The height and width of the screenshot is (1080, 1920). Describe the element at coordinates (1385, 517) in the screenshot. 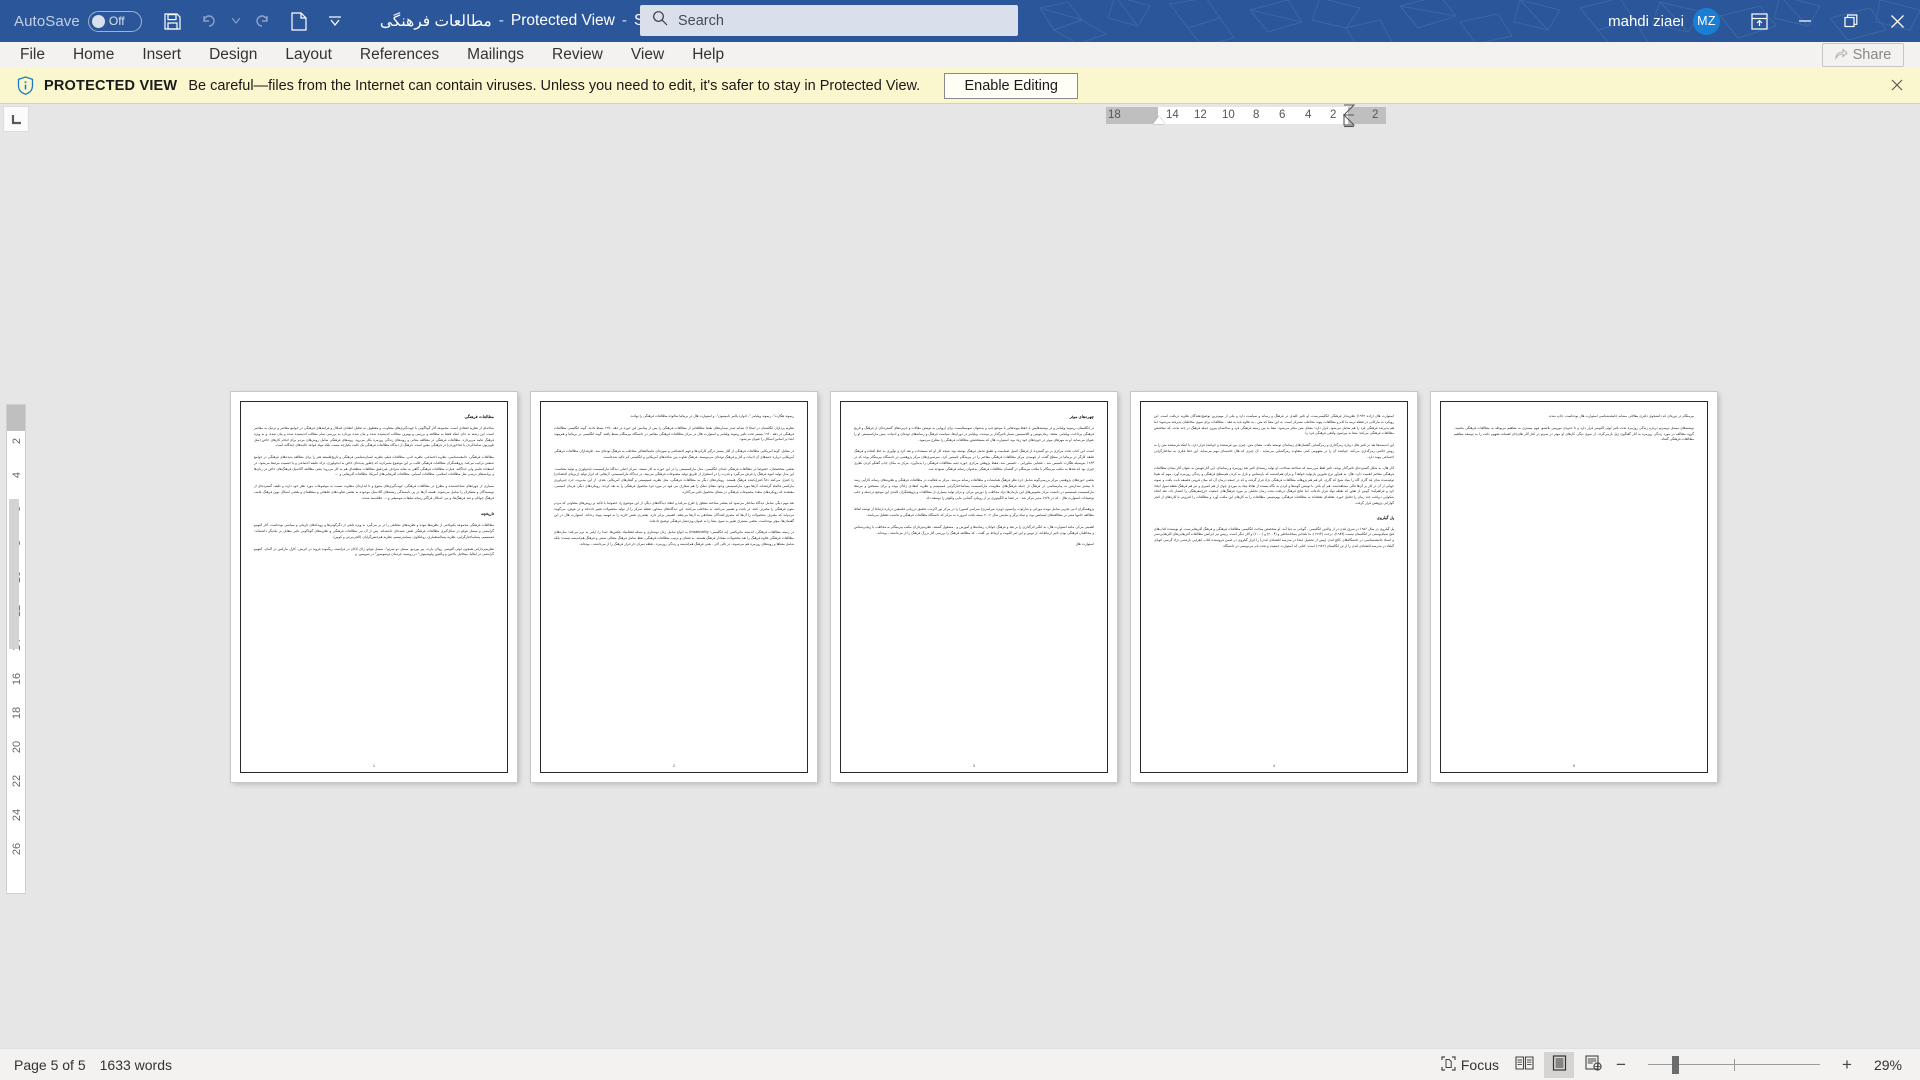

I see `page-subheading: پل گیلروی` at that location.